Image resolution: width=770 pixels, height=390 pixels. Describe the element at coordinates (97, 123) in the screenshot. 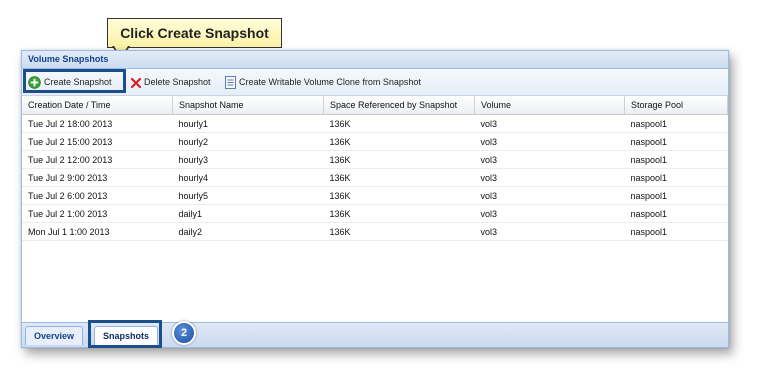

I see `cell-creation-date: Tue Jul 2 18:00 2013` at that location.